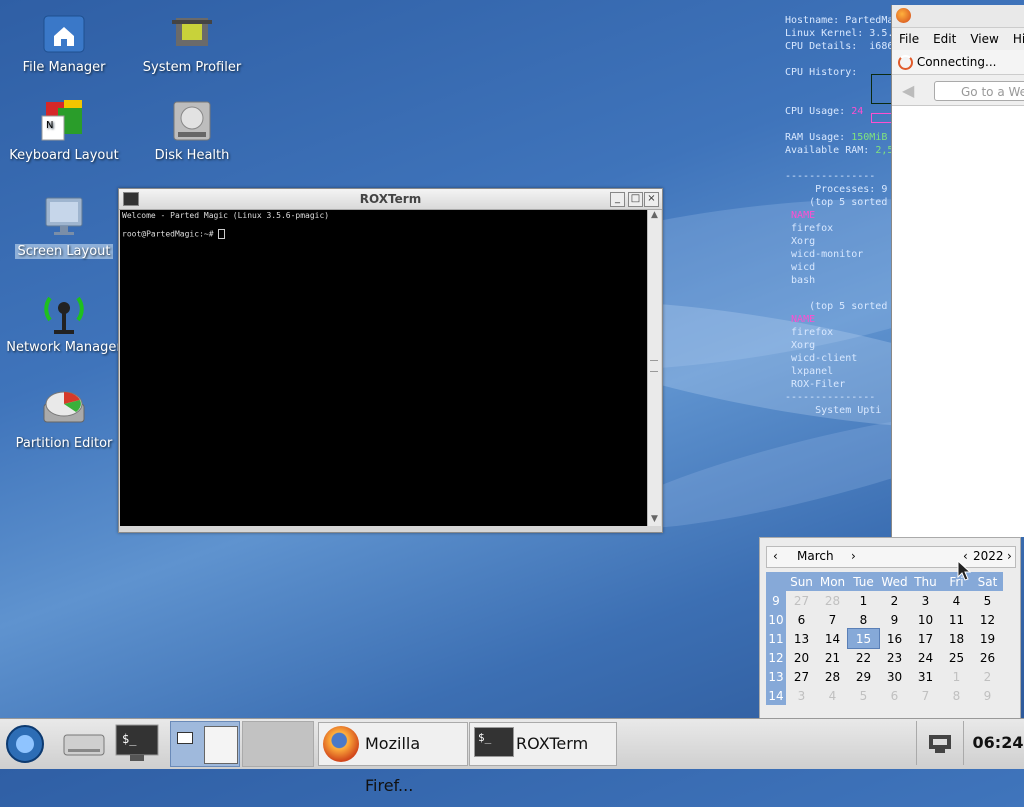 The width and height of the screenshot is (1024, 807). I want to click on close-button: ×, so click(651, 199).